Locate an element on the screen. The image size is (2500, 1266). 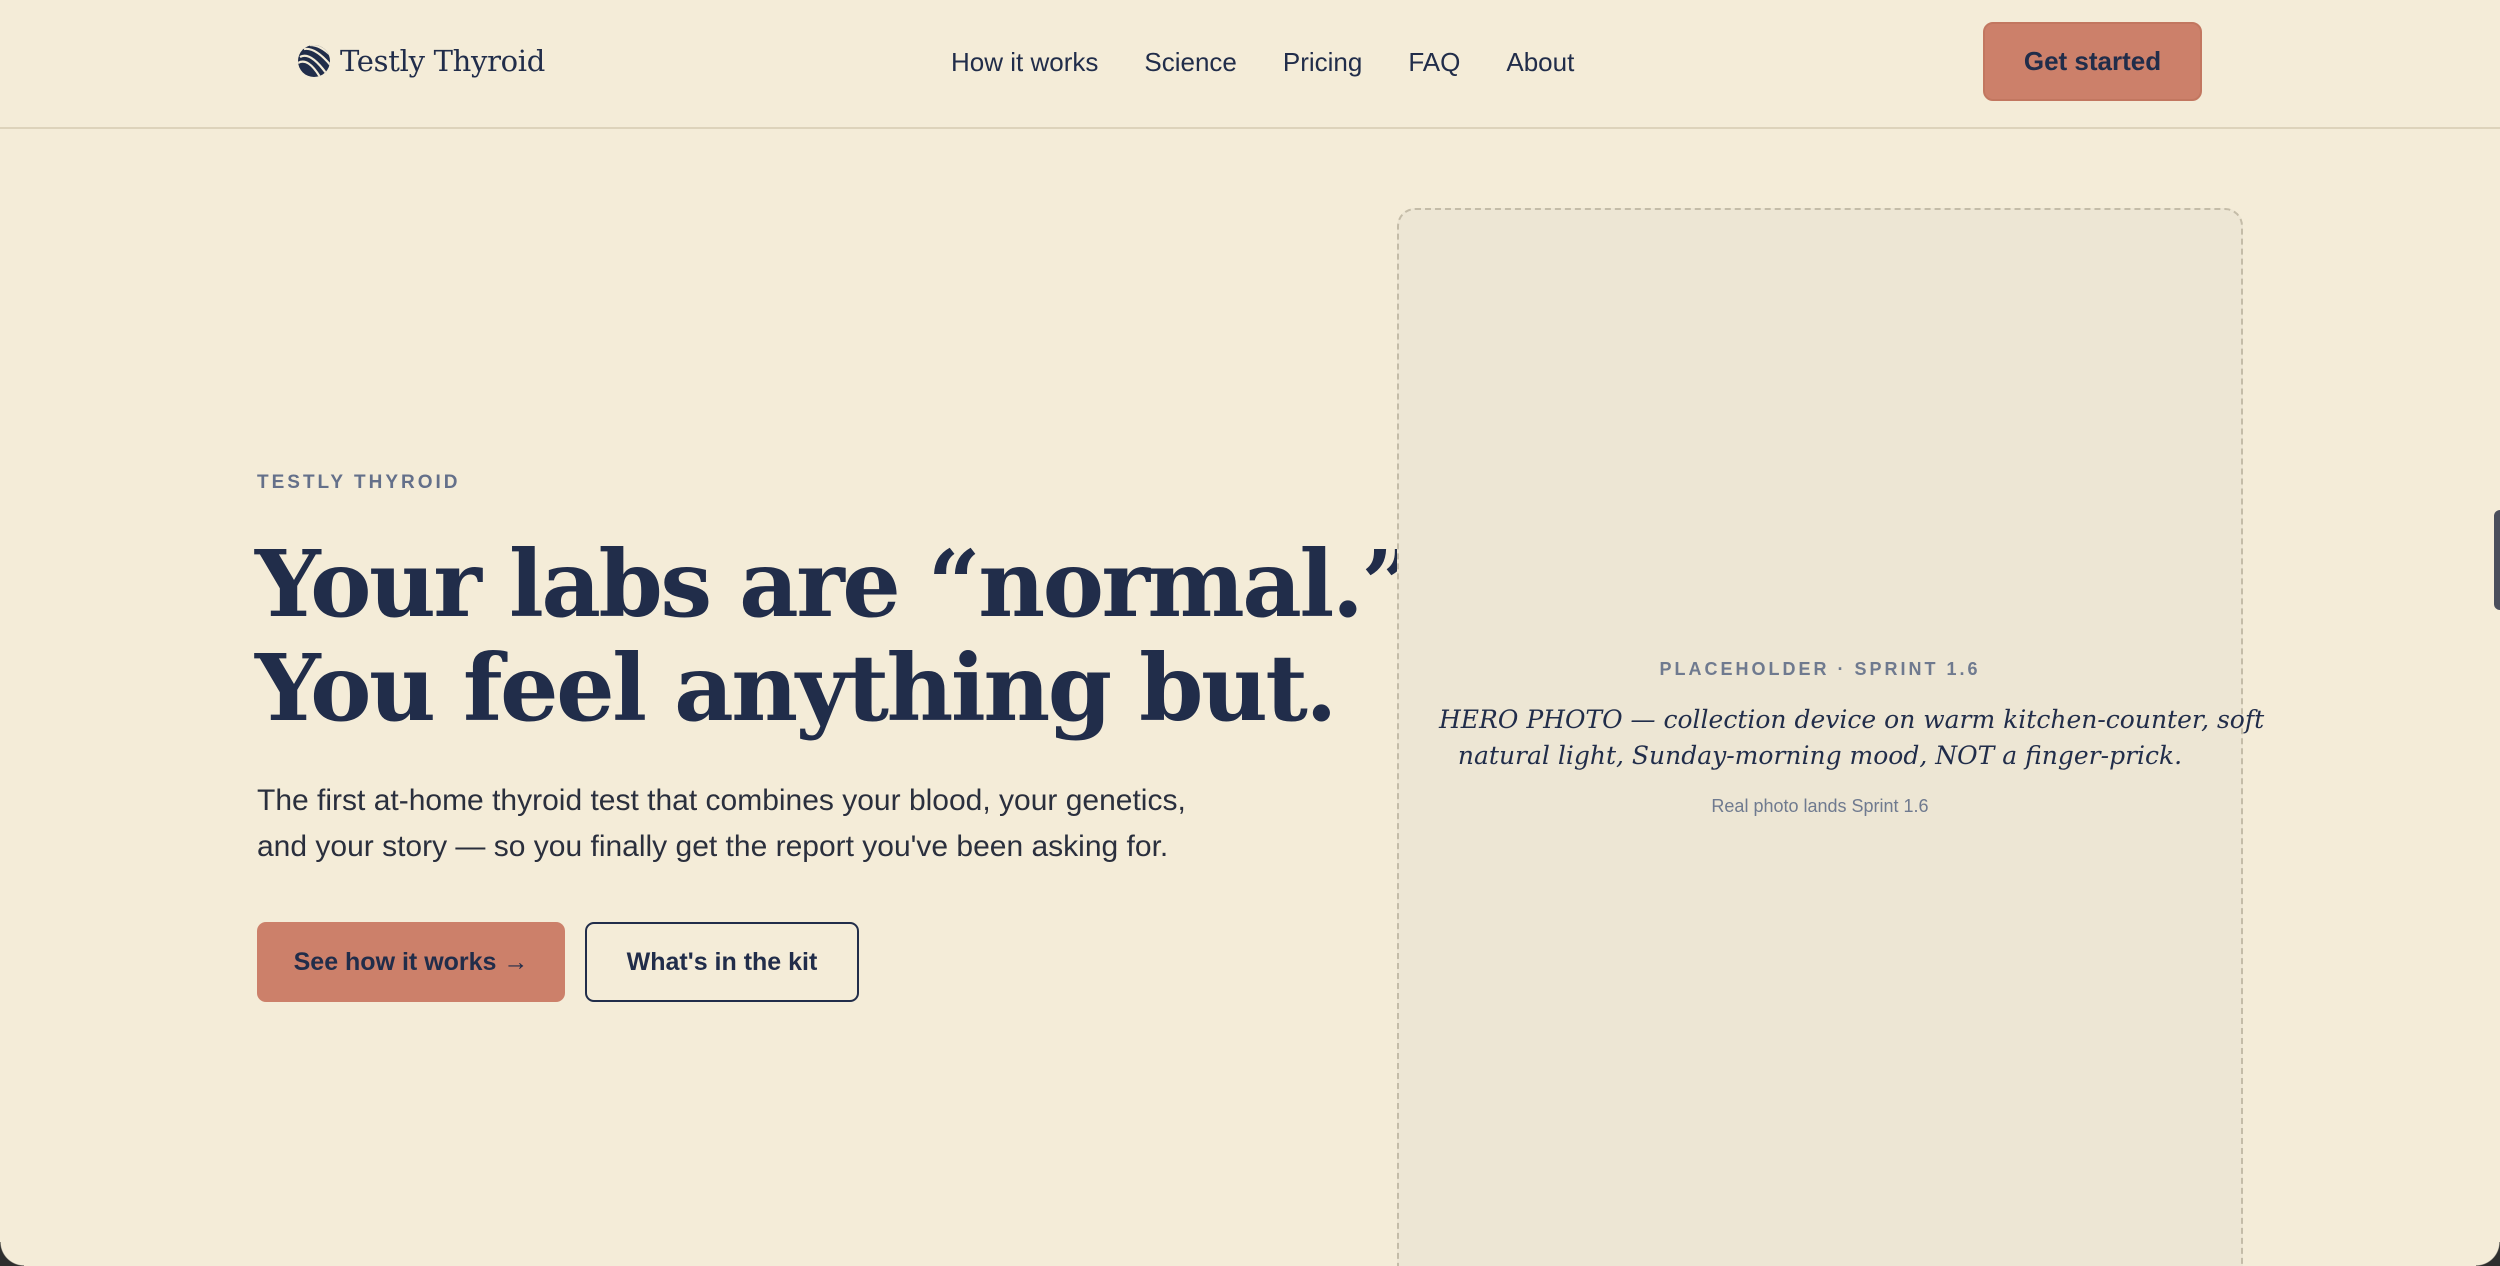
brand-name: Testly Thyroid is located at coordinates (443, 61).